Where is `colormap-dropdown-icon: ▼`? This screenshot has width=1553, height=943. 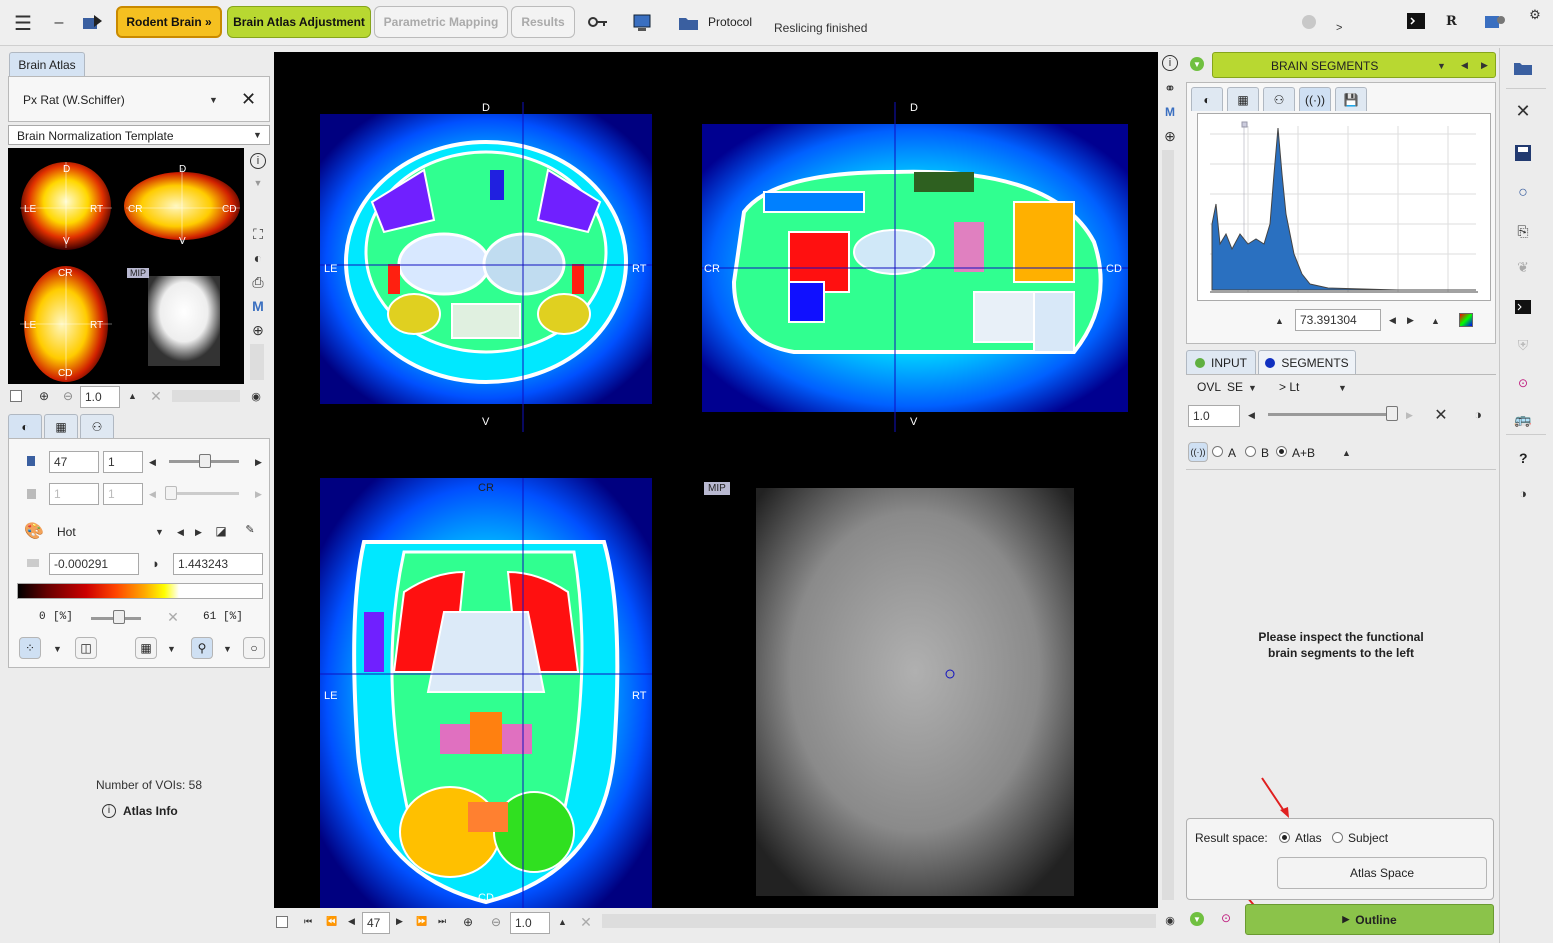 colormap-dropdown-icon: ▼ is located at coordinates (159, 532).